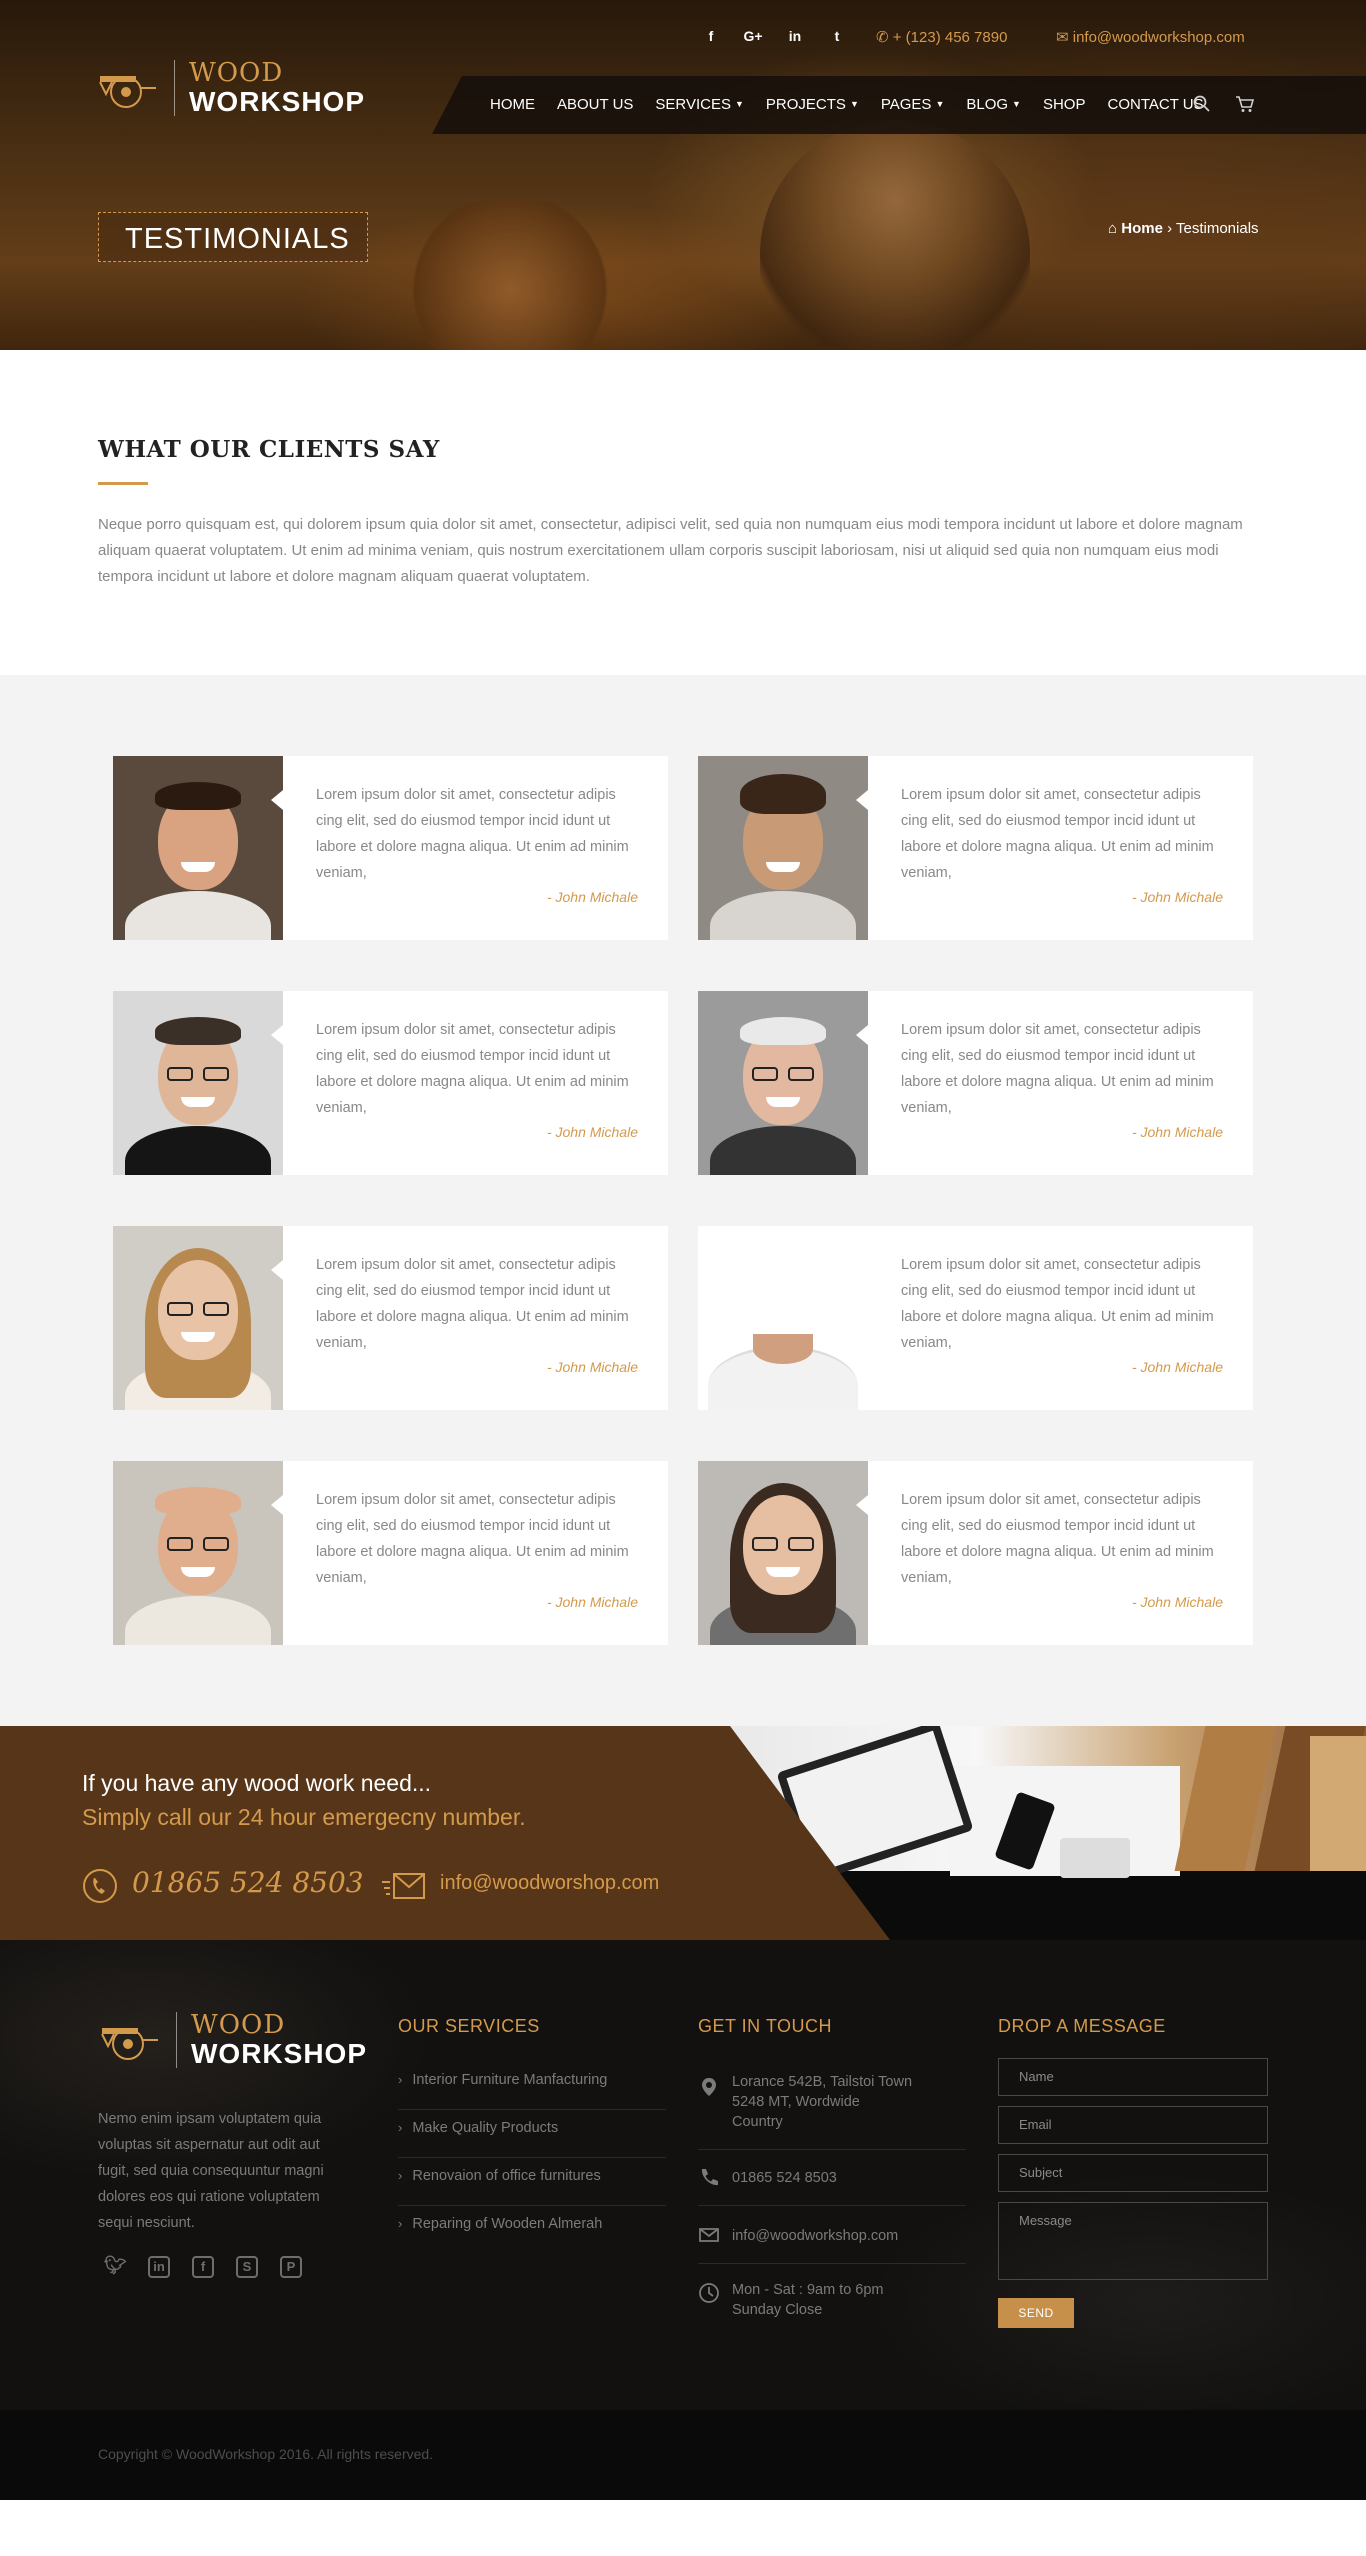  Describe the element at coordinates (532, 2182) in the screenshot. I see `service-link: › Renovaion of office furnitures` at that location.